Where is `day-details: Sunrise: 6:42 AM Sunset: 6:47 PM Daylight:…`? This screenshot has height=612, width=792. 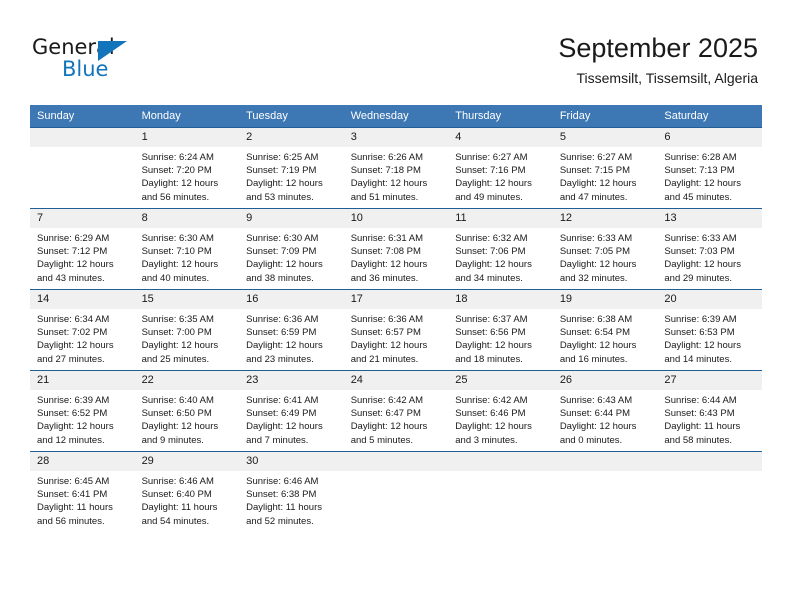 day-details: Sunrise: 6:42 AM Sunset: 6:47 PM Daylight:… is located at coordinates (396, 418).